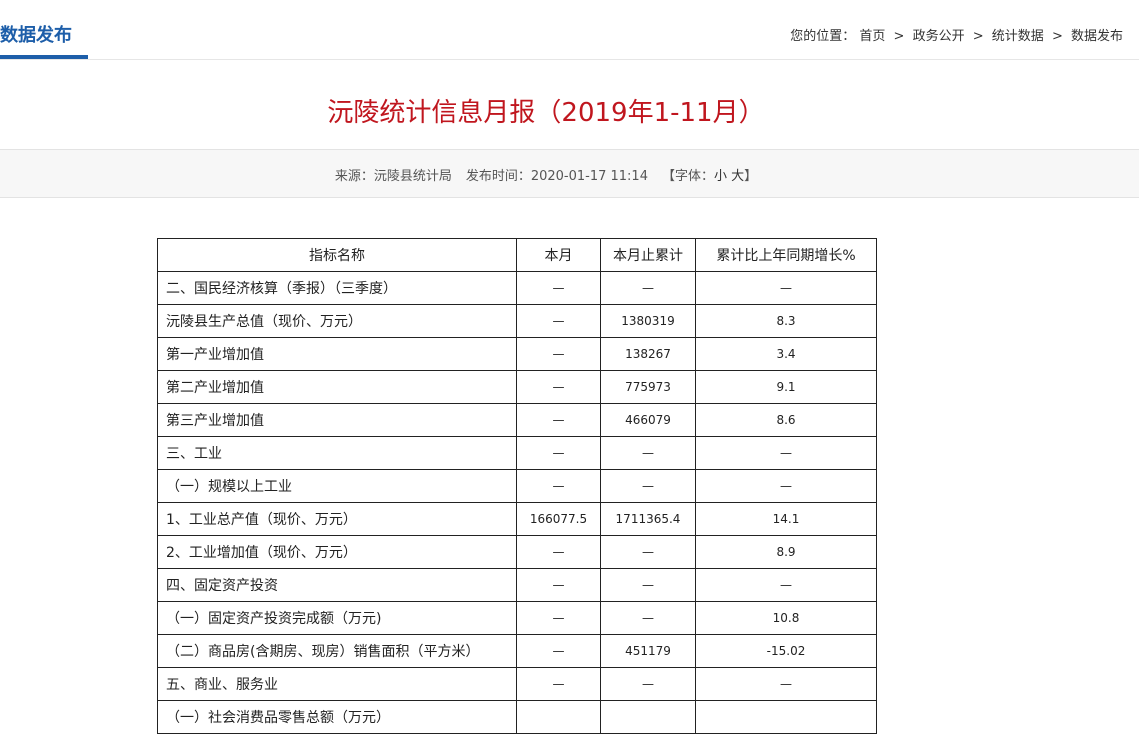  I want to click on table-row: （一）固定资产投资完成额（万元) — —10.8, so click(517, 618).